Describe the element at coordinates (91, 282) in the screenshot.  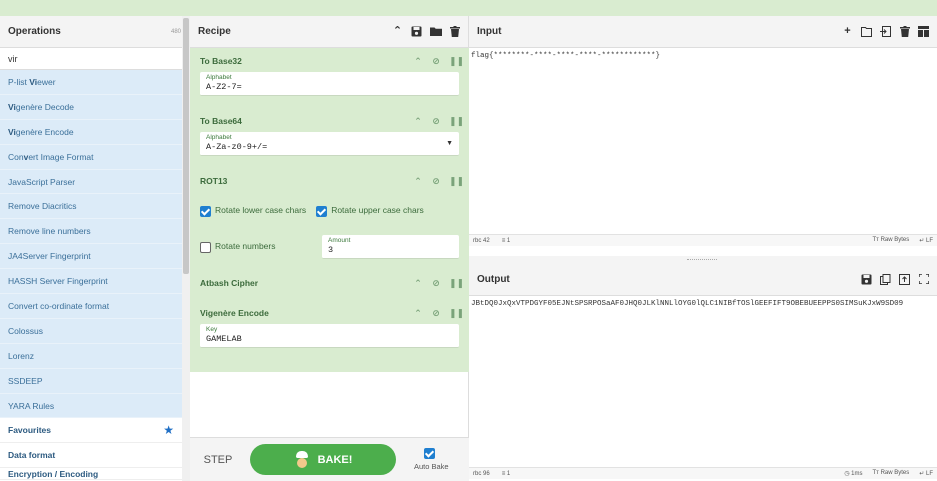
I see `op-item: HASSH Server Fingerprint` at that location.